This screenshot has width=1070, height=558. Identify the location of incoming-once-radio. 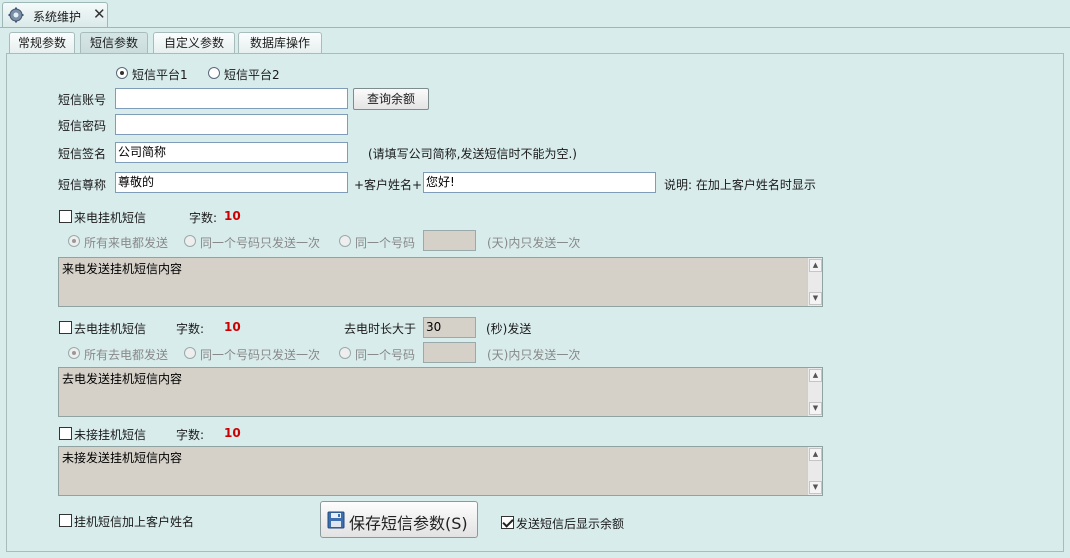
(190, 241).